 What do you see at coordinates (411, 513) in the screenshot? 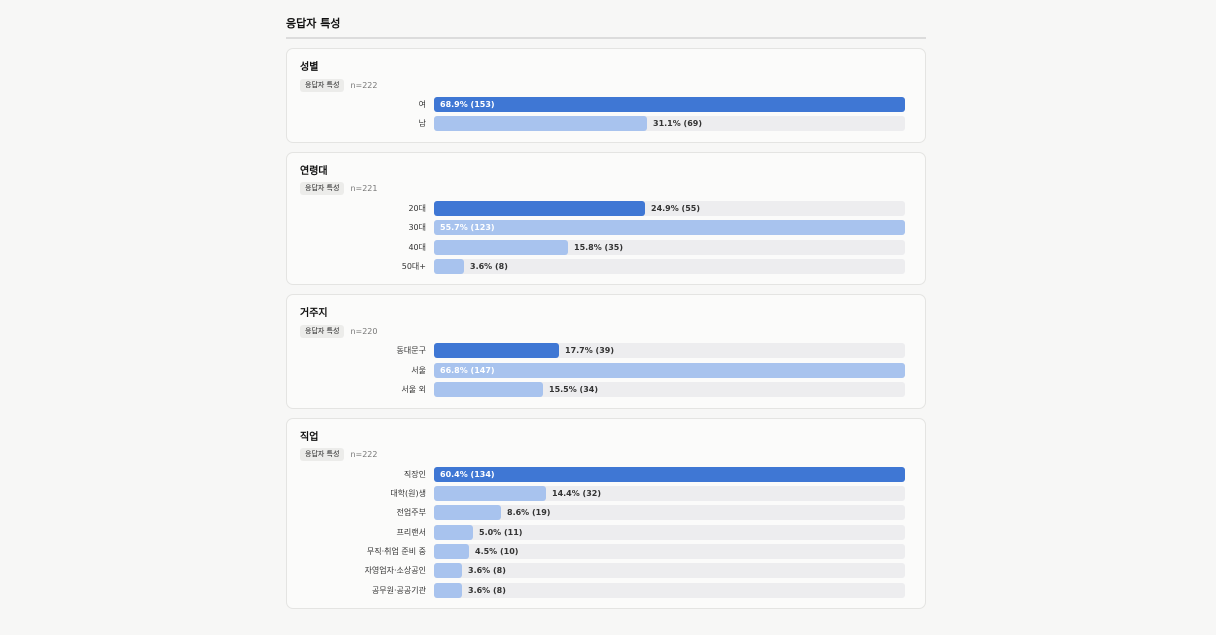
I see `bar-category-label: 전업주부` at bounding box center [411, 513].